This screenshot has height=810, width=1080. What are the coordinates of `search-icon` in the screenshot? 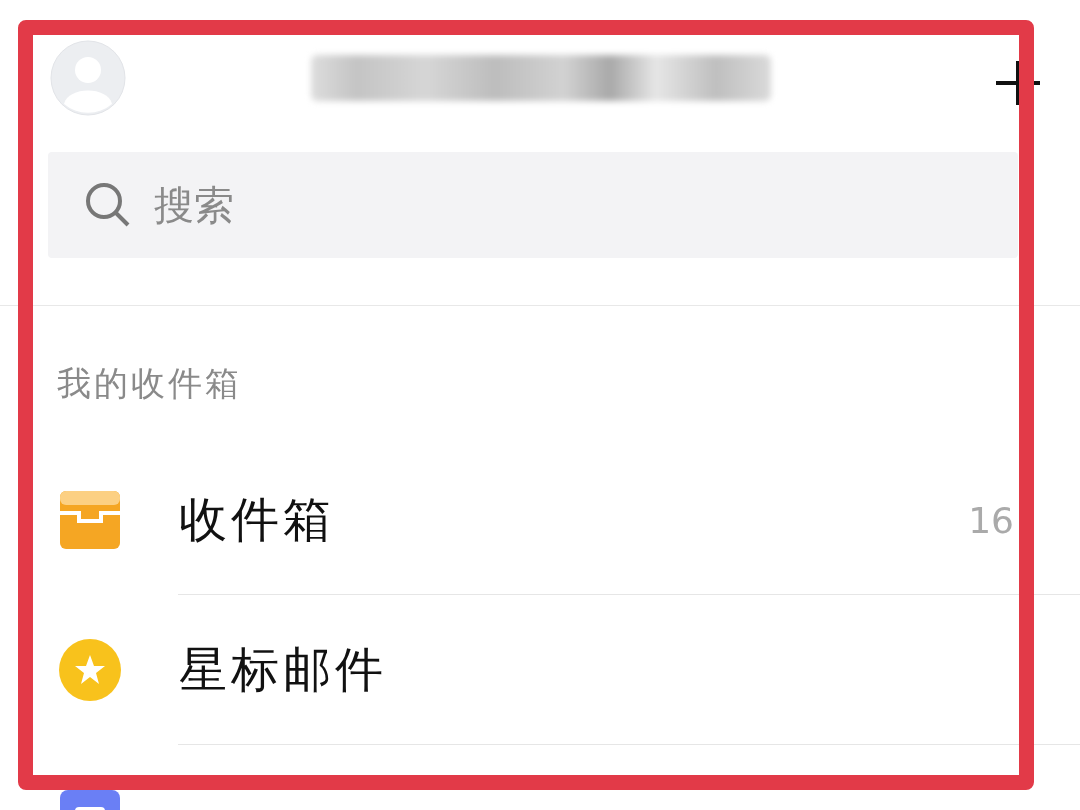 It's located at (108, 205).